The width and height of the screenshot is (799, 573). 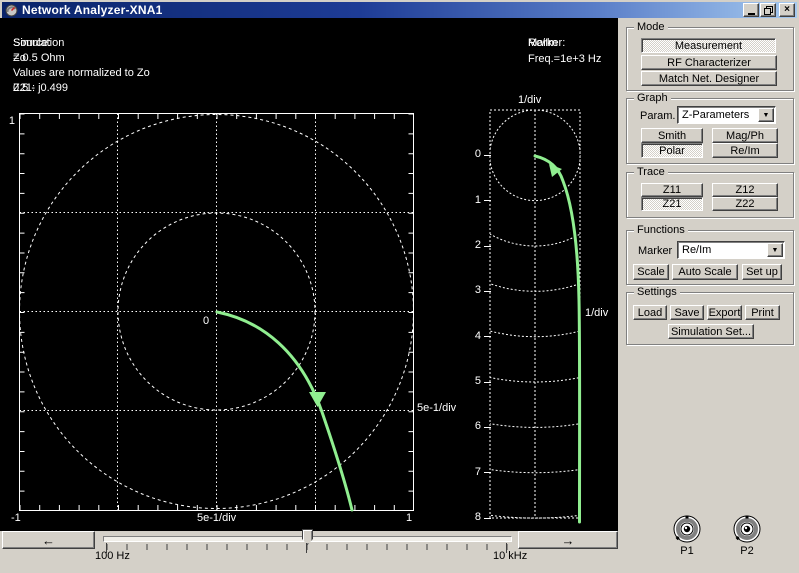 What do you see at coordinates (657, 292) in the screenshot?
I see `settings-group-title: Settings` at bounding box center [657, 292].